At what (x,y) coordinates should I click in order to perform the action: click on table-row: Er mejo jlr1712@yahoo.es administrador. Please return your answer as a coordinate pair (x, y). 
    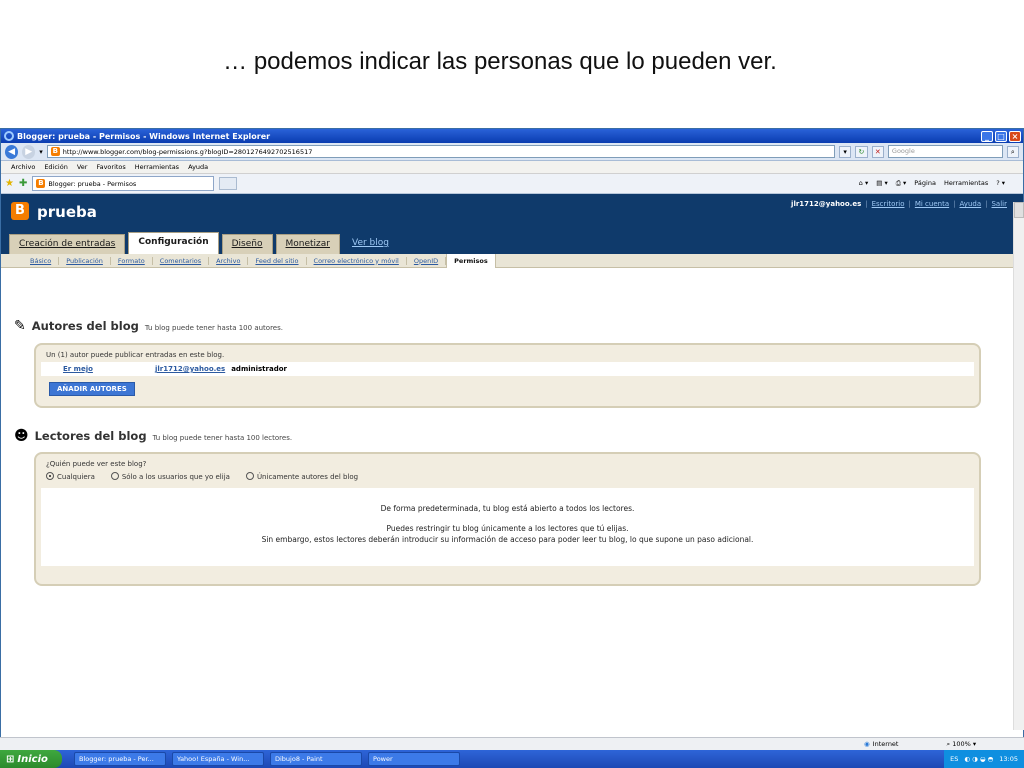
    Looking at the image, I should click on (507, 369).